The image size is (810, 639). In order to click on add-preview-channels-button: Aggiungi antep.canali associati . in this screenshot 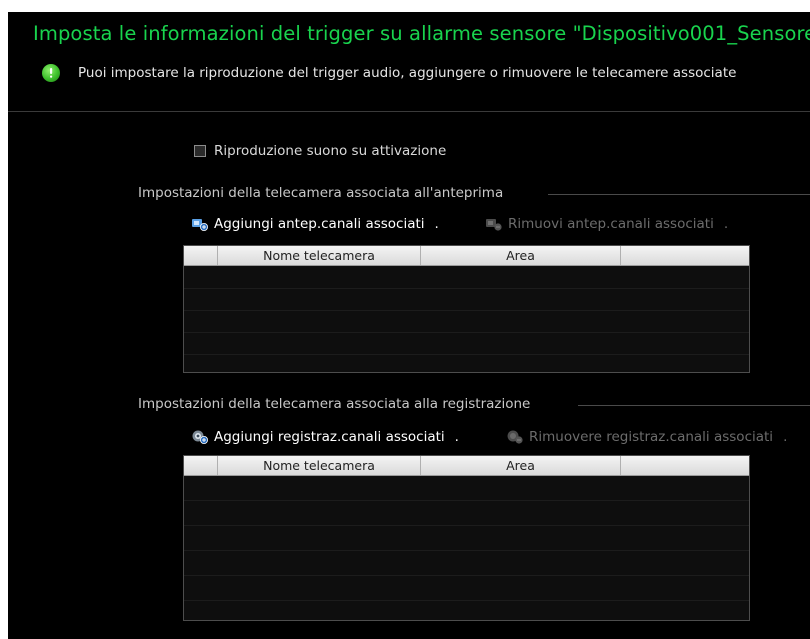, I will do `click(315, 224)`.